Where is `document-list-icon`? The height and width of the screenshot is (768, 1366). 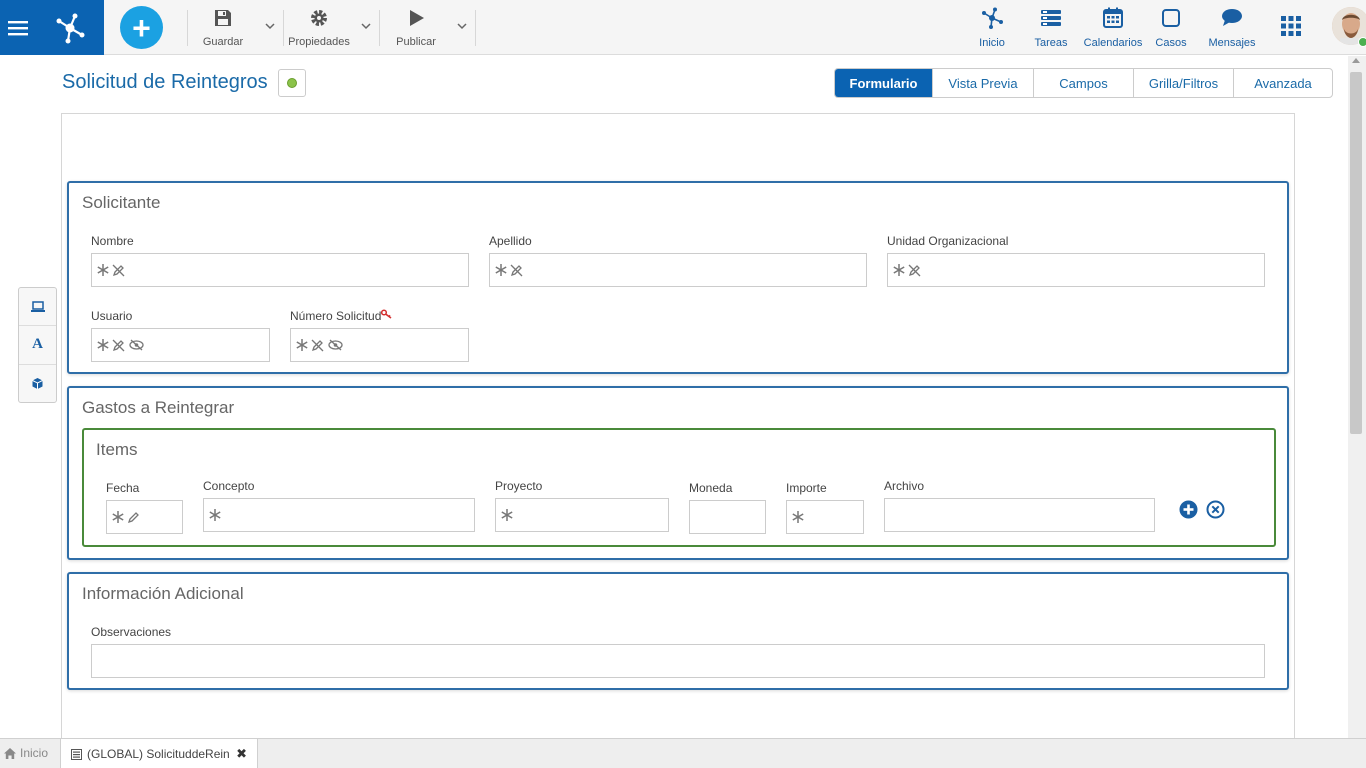 document-list-icon is located at coordinates (76, 754).